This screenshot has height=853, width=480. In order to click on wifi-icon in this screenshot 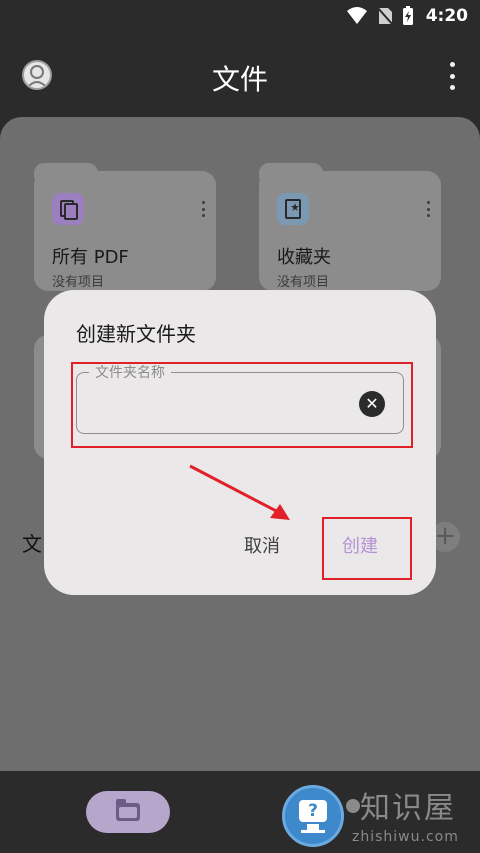, I will do `click(357, 15)`.